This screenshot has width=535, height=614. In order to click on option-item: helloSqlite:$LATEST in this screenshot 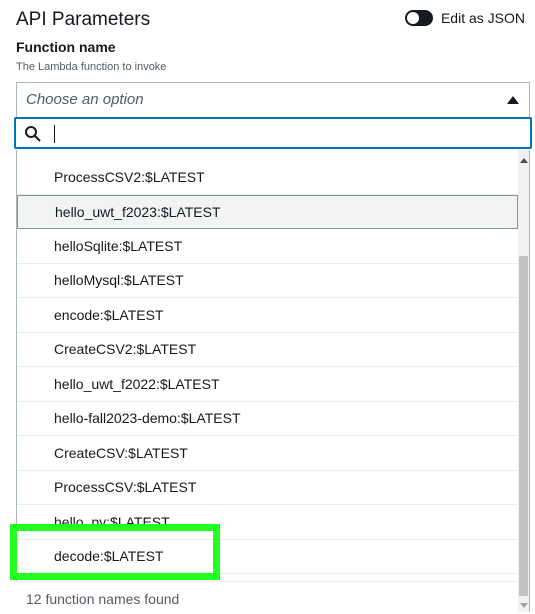, I will do `click(267, 246)`.